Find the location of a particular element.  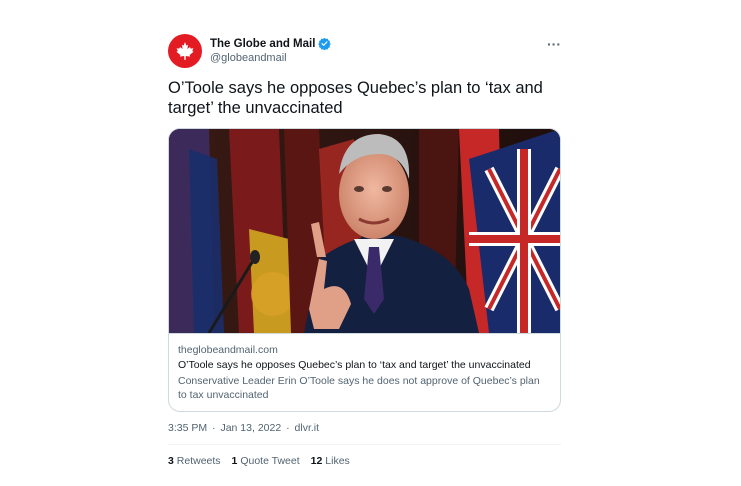

retweets-count: 3 is located at coordinates (171, 461).